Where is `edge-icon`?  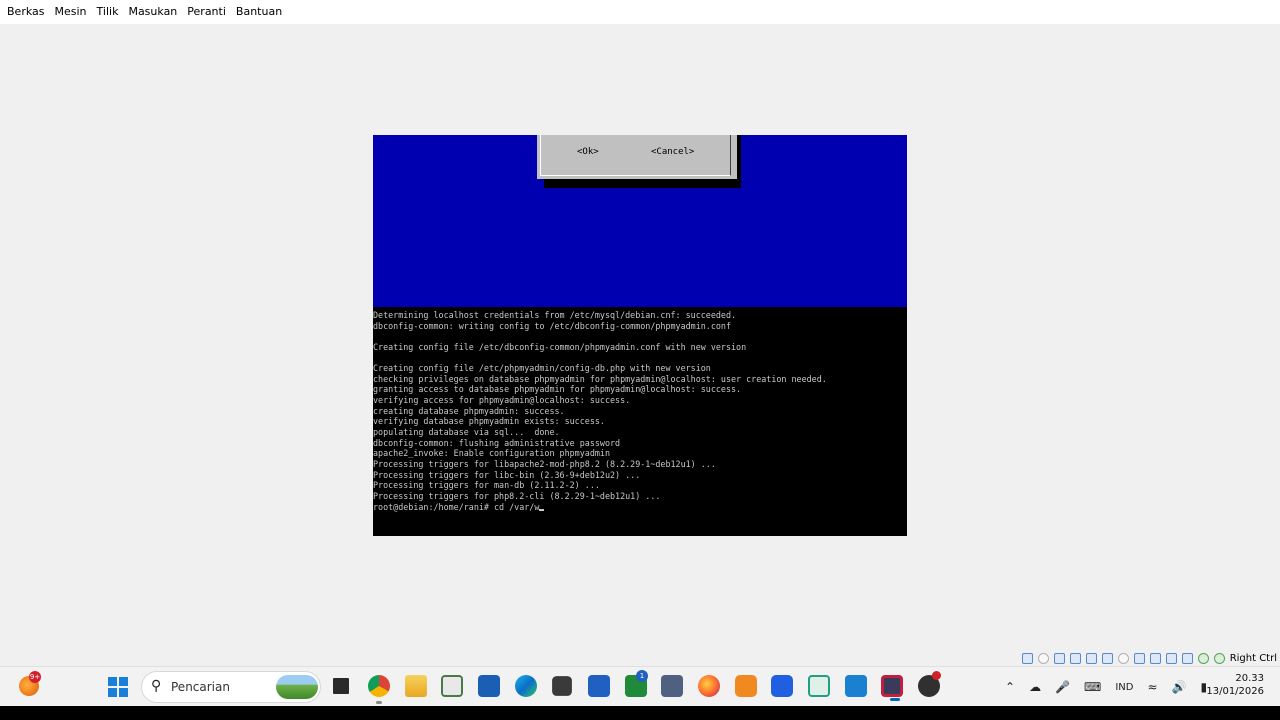
edge-icon is located at coordinates (526, 686).